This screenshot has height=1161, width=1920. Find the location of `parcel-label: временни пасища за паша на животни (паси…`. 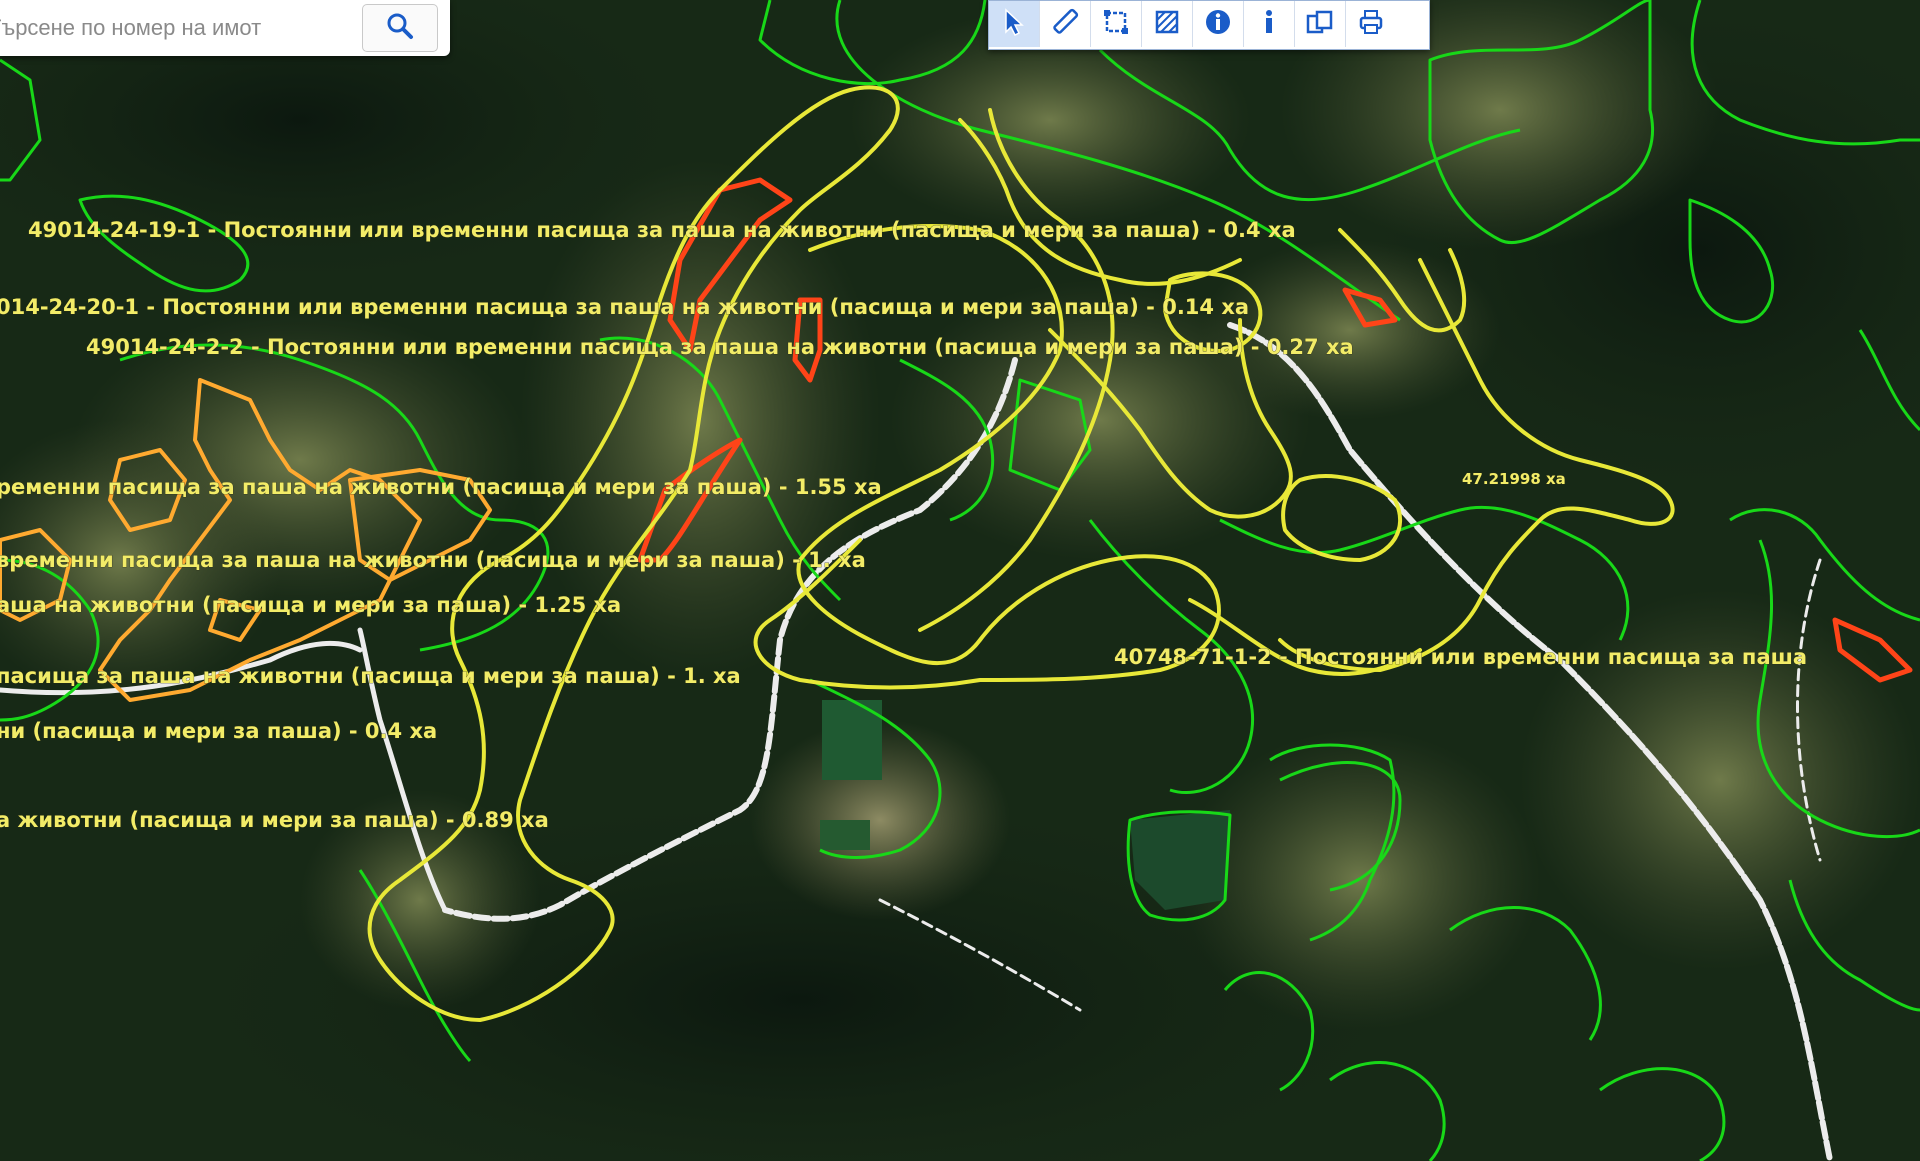

parcel-label: временни пасища за паша на животни (паси… is located at coordinates (433, 560).